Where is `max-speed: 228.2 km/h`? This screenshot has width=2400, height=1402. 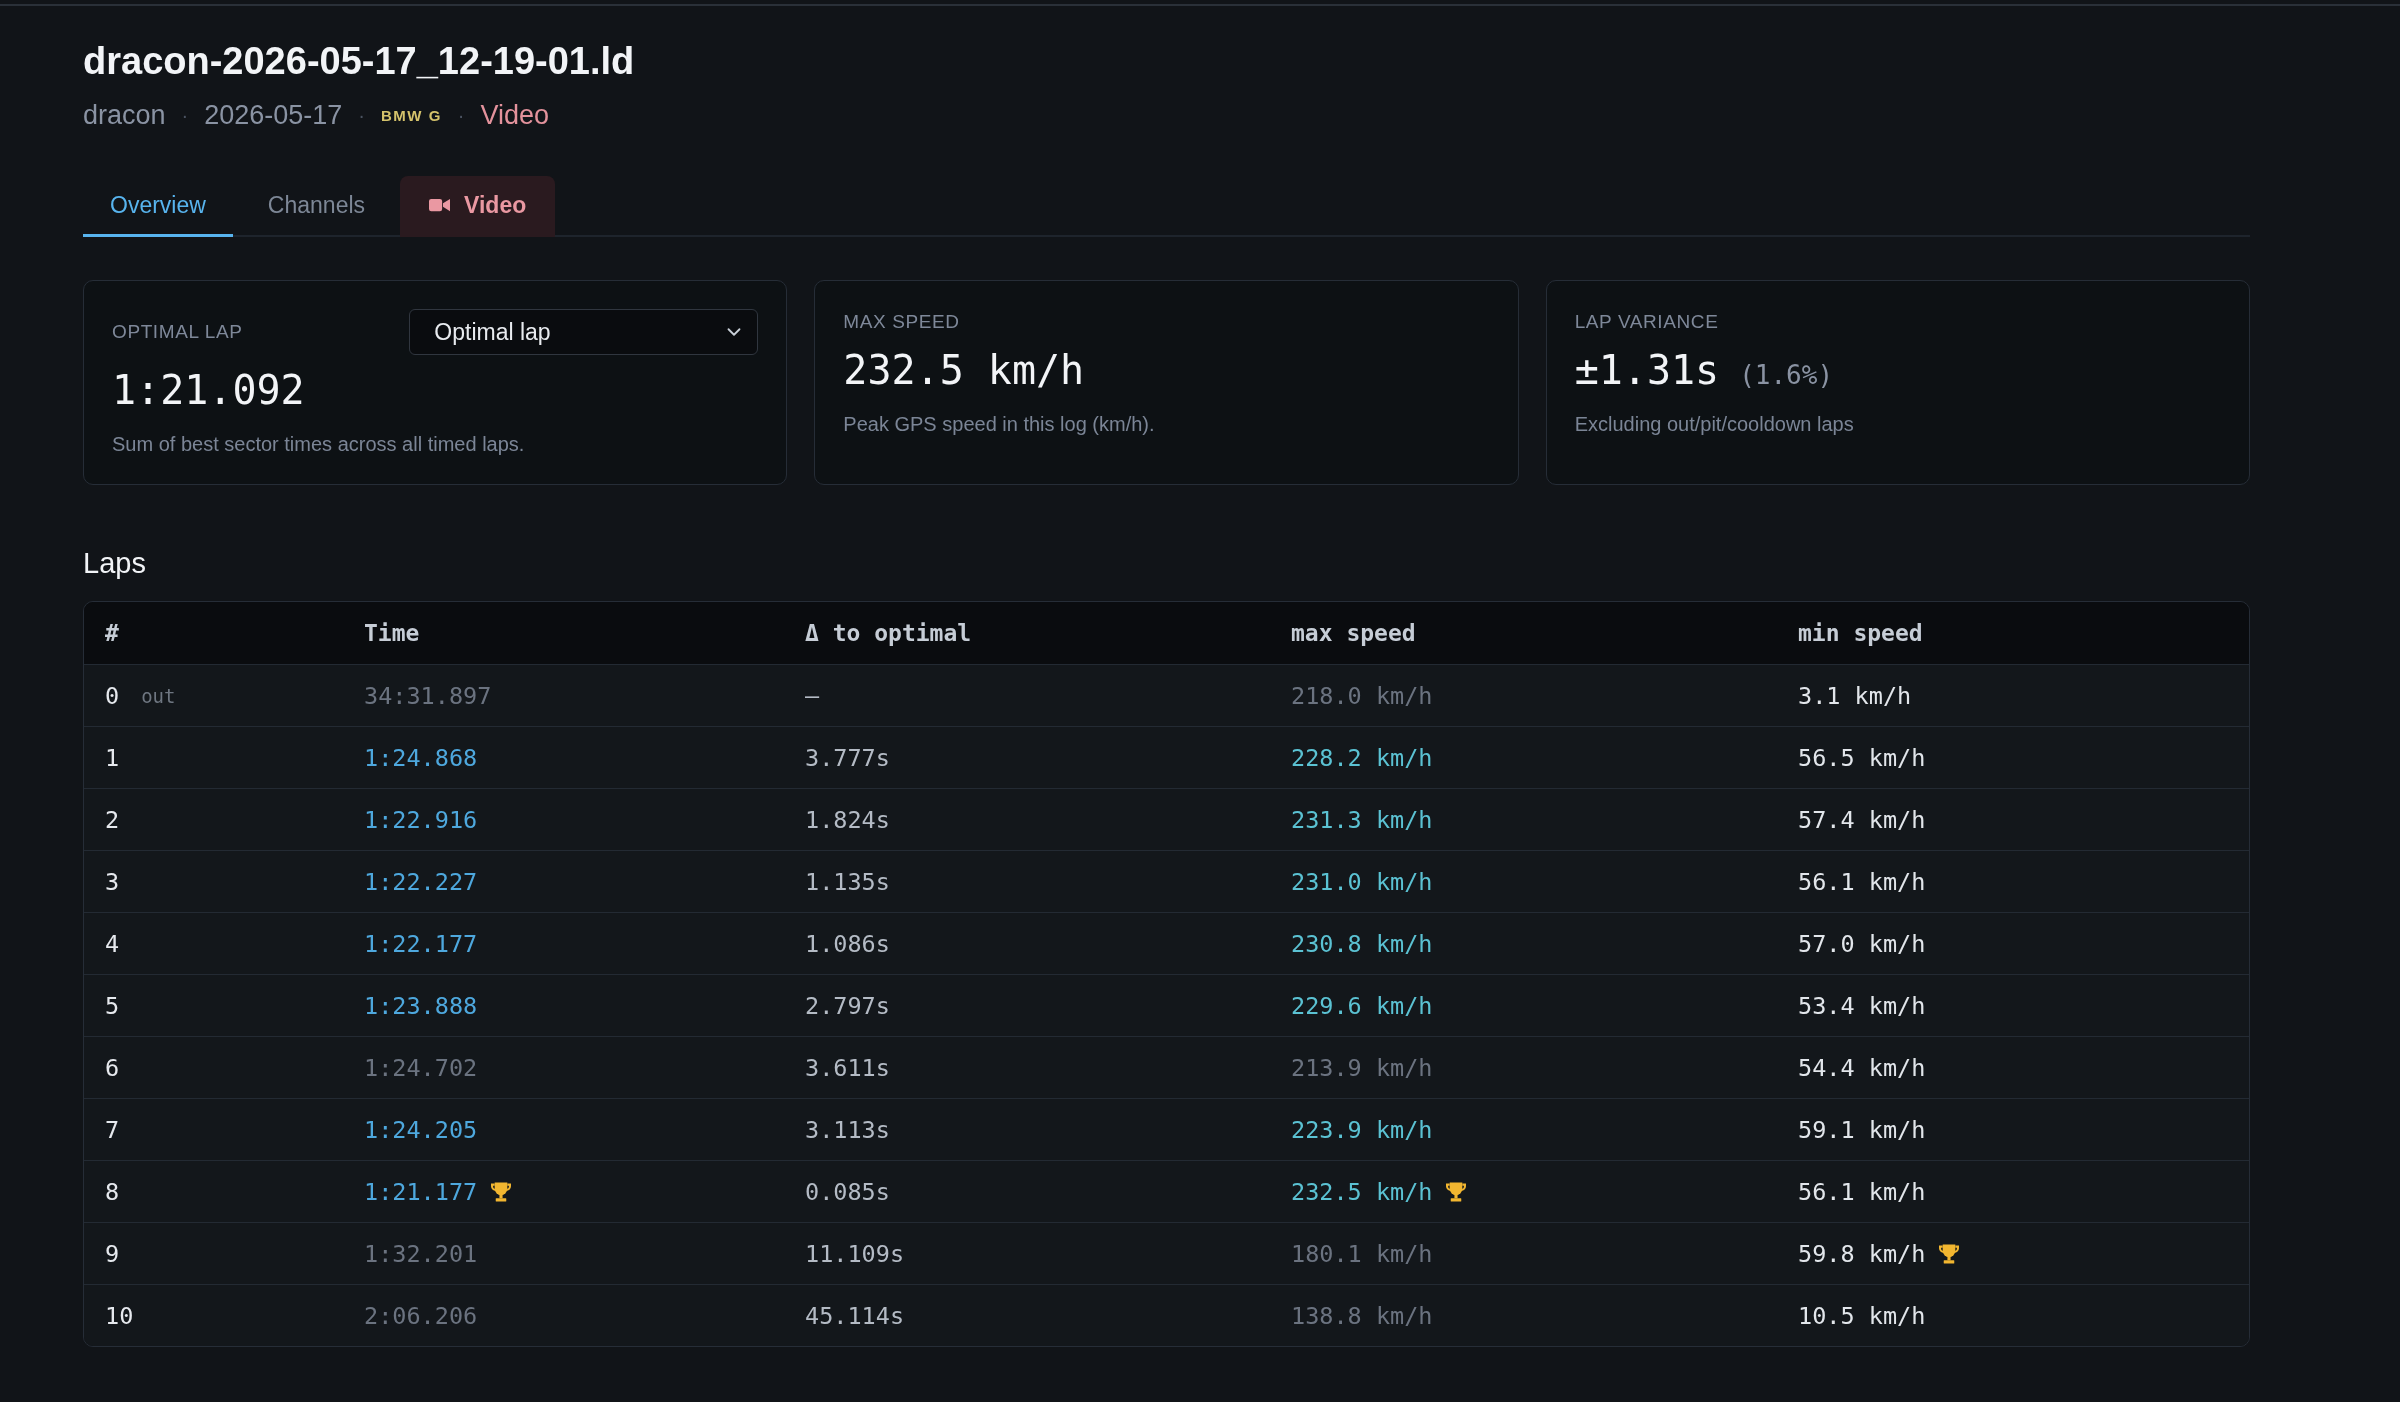
max-speed: 228.2 km/h is located at coordinates (1362, 757).